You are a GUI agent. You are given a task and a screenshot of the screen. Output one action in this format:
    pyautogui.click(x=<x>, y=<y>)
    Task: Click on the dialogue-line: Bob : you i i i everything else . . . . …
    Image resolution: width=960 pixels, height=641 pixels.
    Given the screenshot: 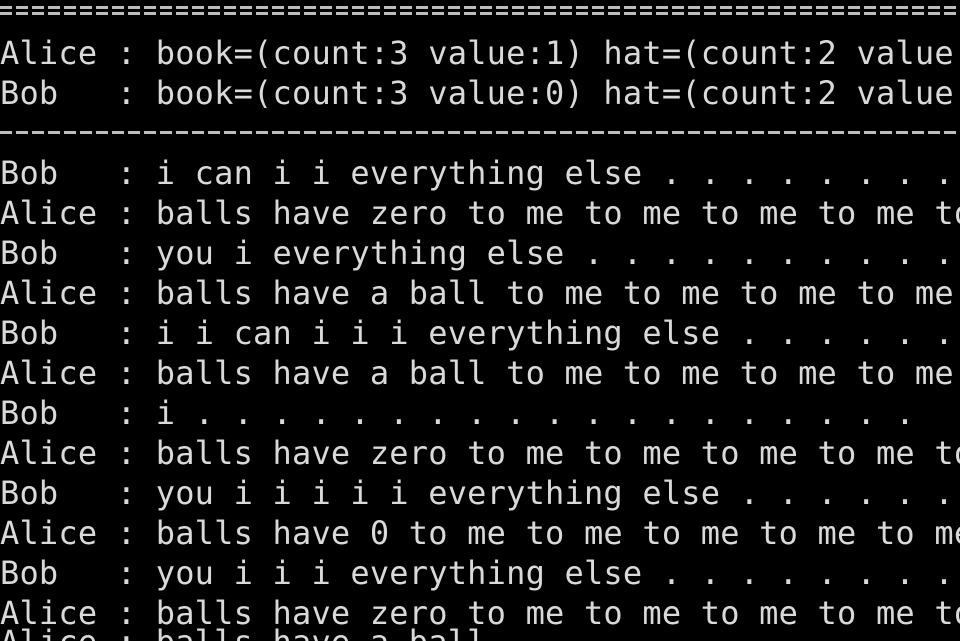 What is the action you would take?
    pyautogui.click(x=477, y=573)
    